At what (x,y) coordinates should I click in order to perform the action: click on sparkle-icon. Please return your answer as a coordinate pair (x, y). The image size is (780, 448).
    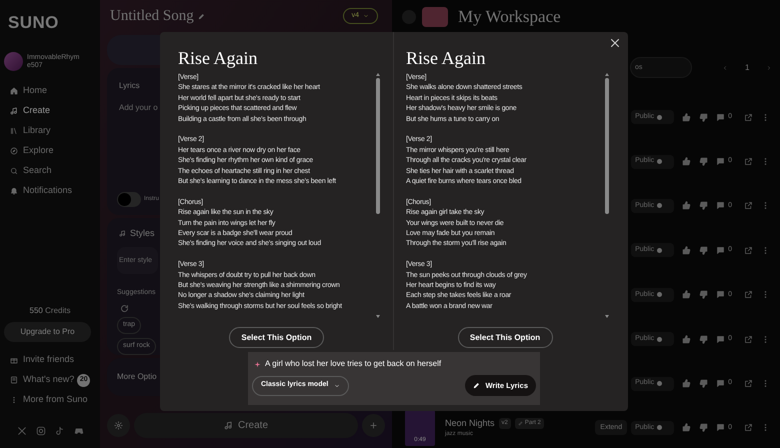
    Looking at the image, I should click on (257, 364).